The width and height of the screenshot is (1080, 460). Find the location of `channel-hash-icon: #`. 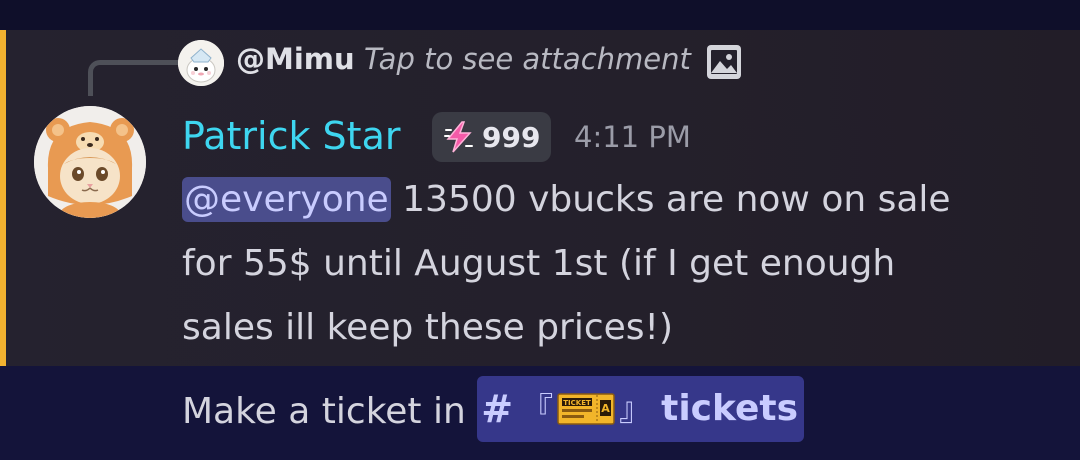

channel-hash-icon: # is located at coordinates (497, 409).